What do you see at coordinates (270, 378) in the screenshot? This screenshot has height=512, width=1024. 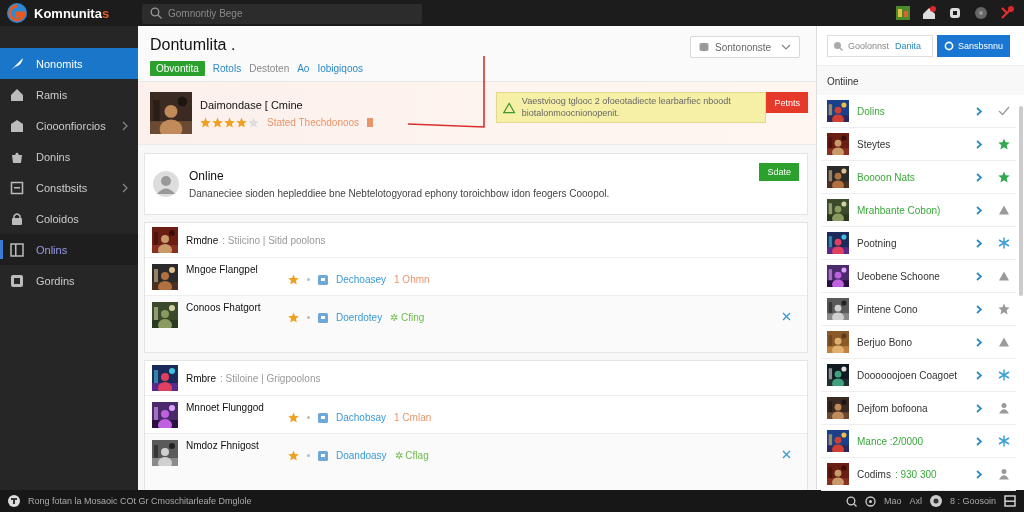 I see `group-subtitle: : Stiloine | Grigpoolons` at bounding box center [270, 378].